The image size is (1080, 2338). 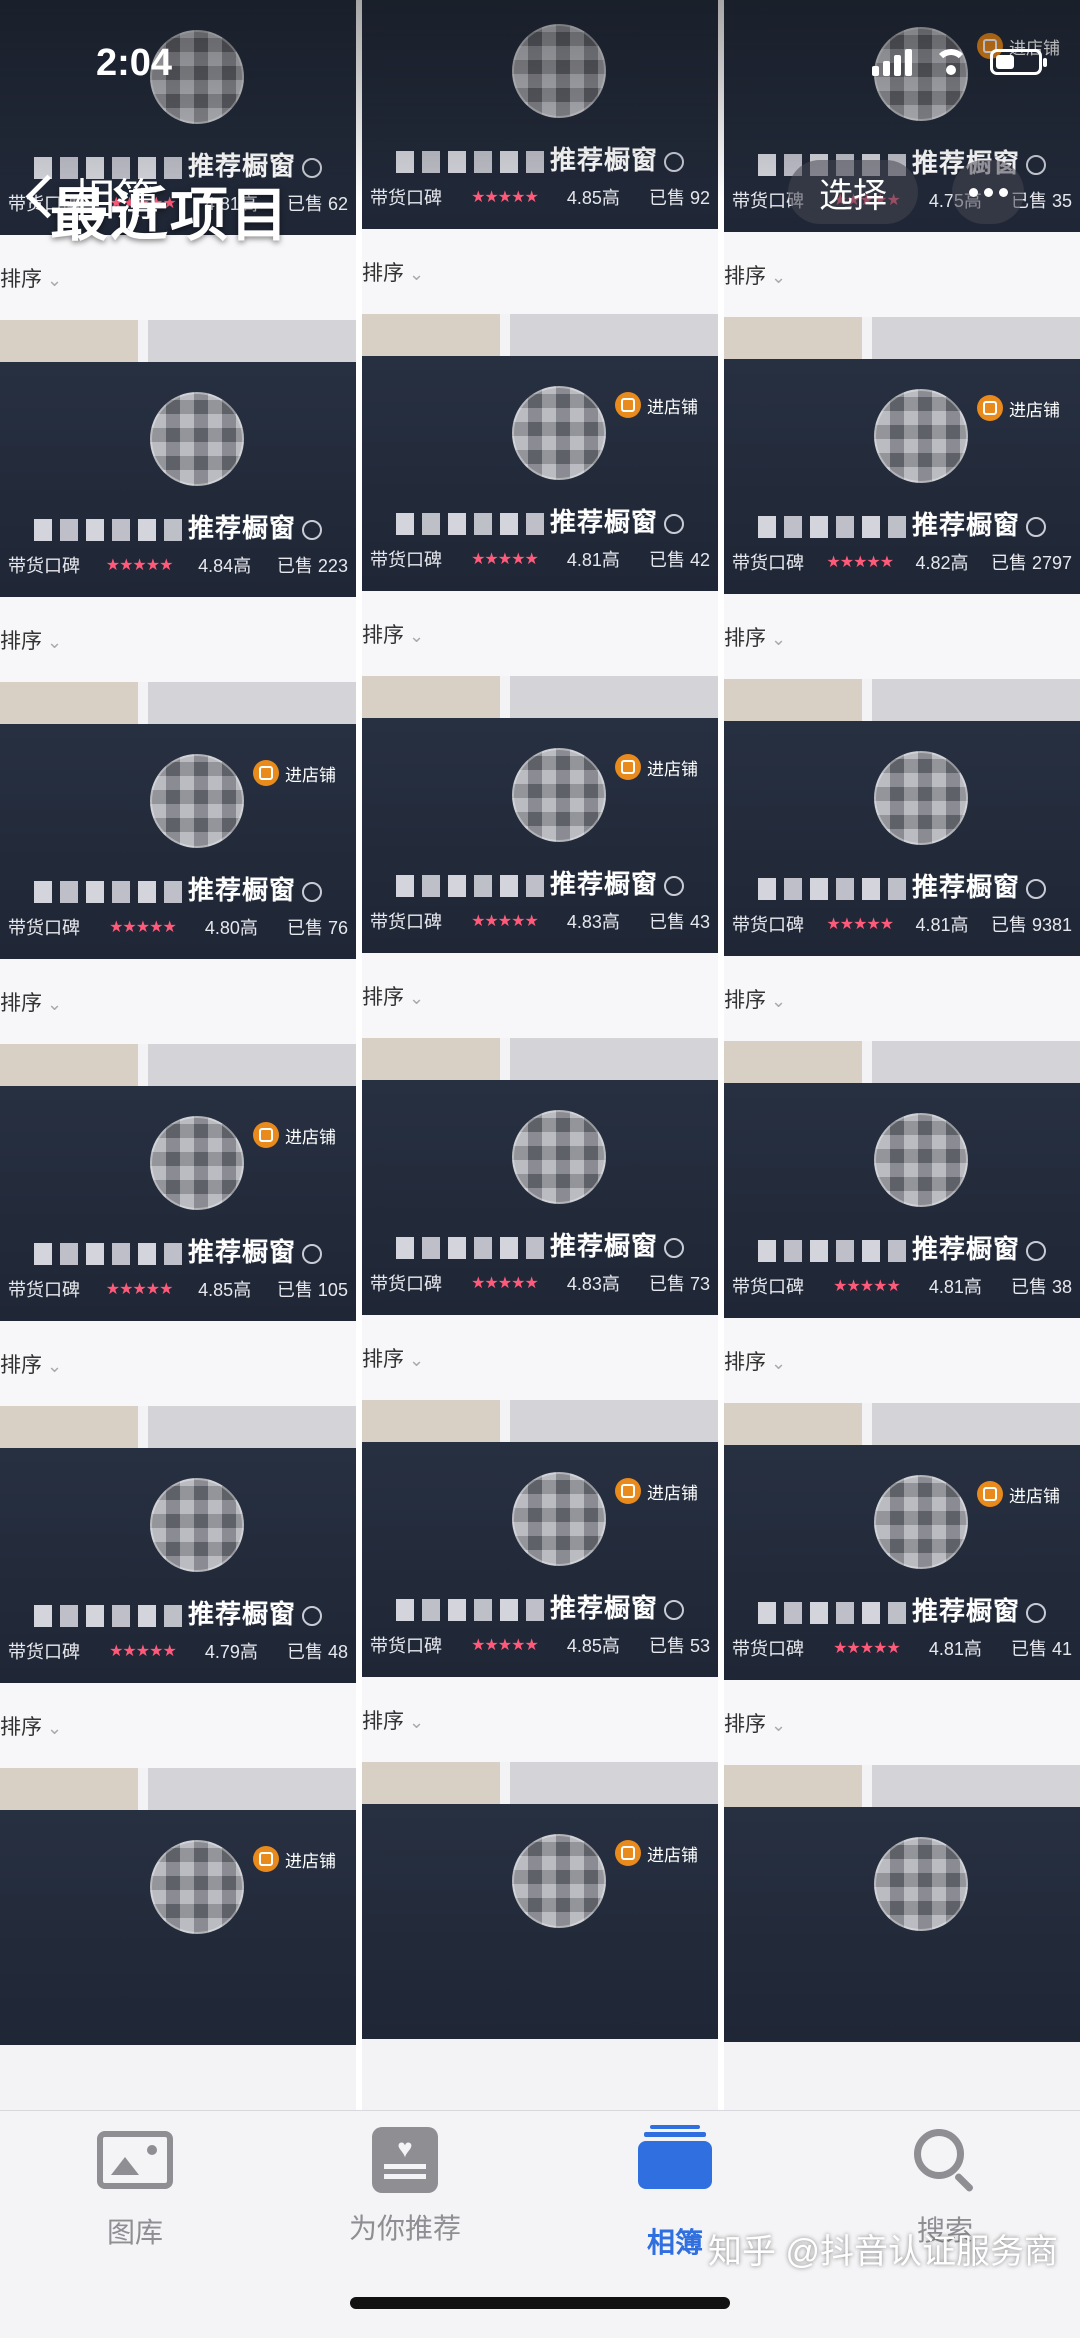 What do you see at coordinates (973, 192) in the screenshot?
I see `ellipsis-icon` at bounding box center [973, 192].